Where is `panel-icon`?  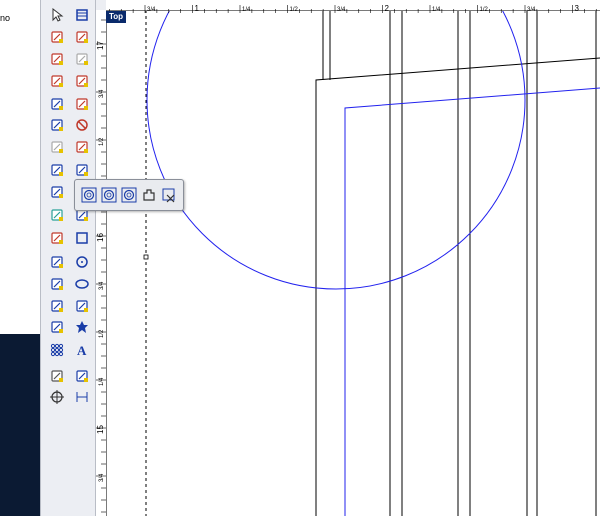
panel-icon is located at coordinates (82, 104).